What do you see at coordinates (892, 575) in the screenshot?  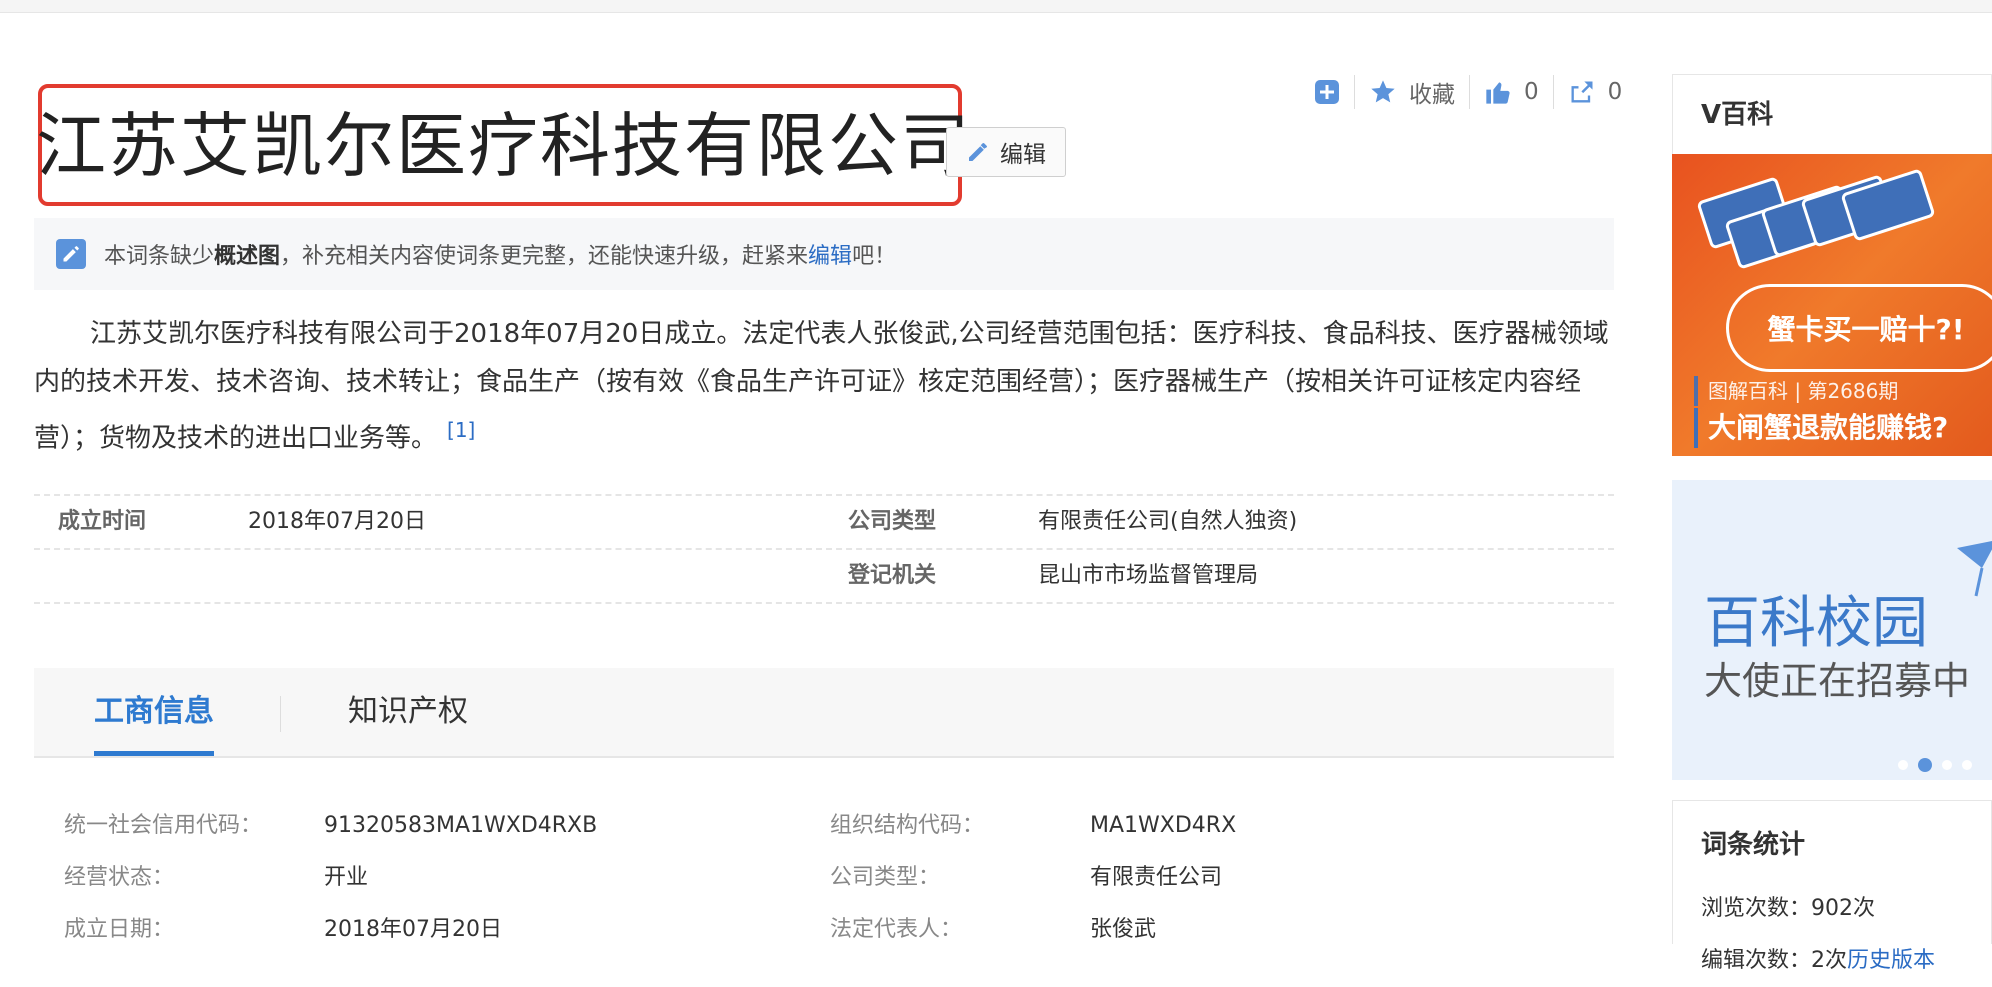 I see `basic-info-key: 登记机关` at bounding box center [892, 575].